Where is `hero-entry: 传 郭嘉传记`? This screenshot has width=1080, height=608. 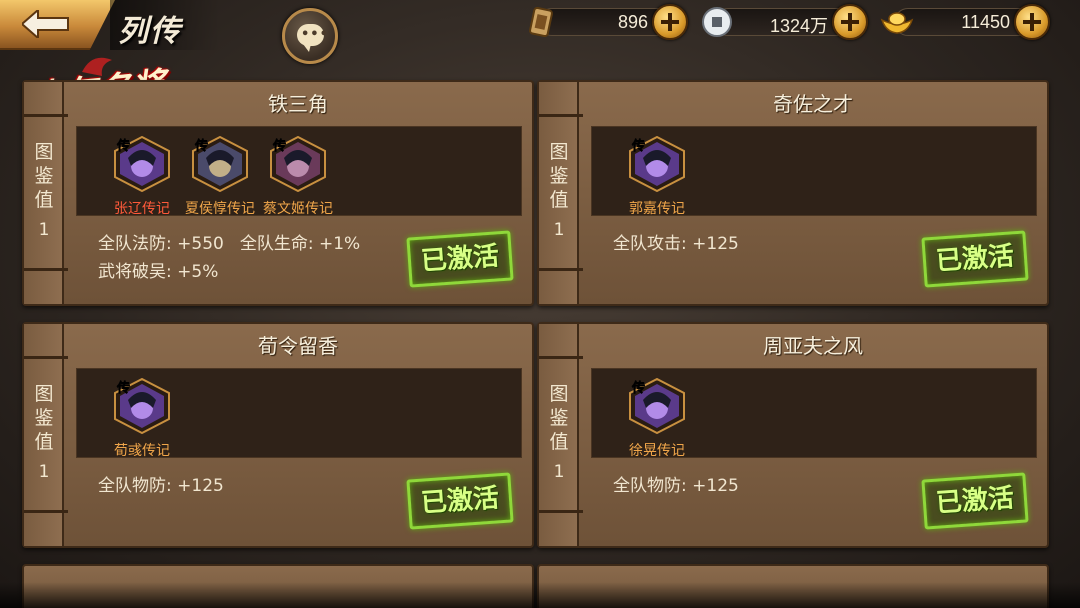 hero-entry: 传 郭嘉传记 is located at coordinates (657, 176).